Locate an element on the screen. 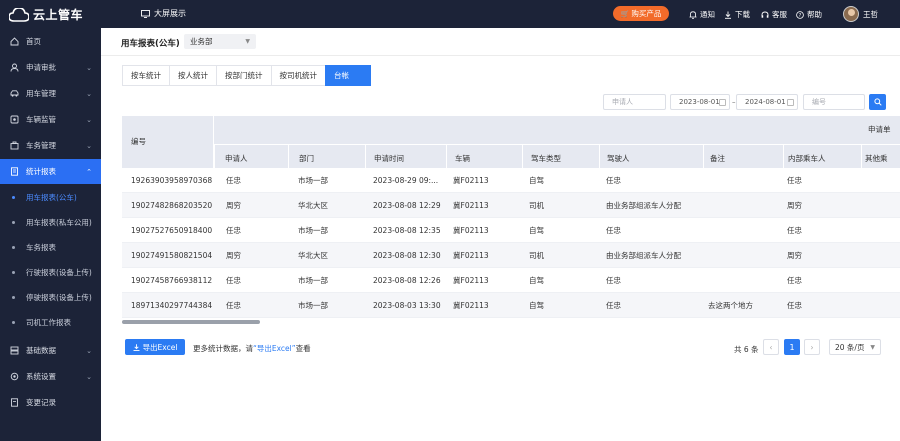 The height and width of the screenshot is (441, 900). column-header-vehicle: 车辆 is located at coordinates (484, 156).